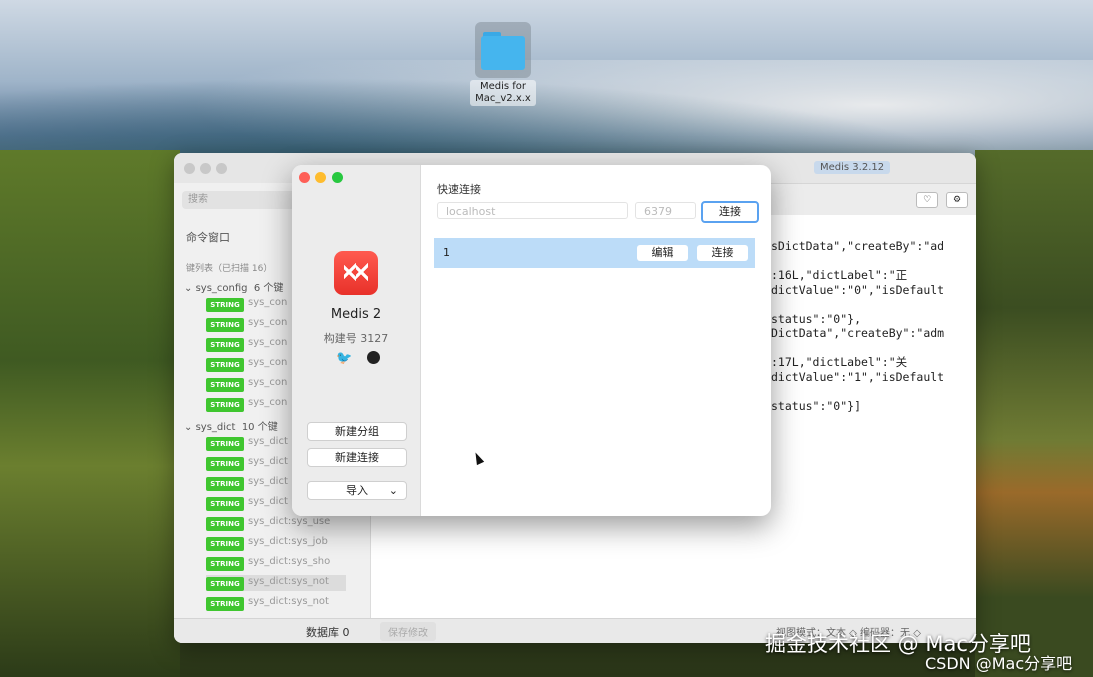 The image size is (1093, 677). I want to click on version-label: Medis 3.2.12, so click(852, 167).